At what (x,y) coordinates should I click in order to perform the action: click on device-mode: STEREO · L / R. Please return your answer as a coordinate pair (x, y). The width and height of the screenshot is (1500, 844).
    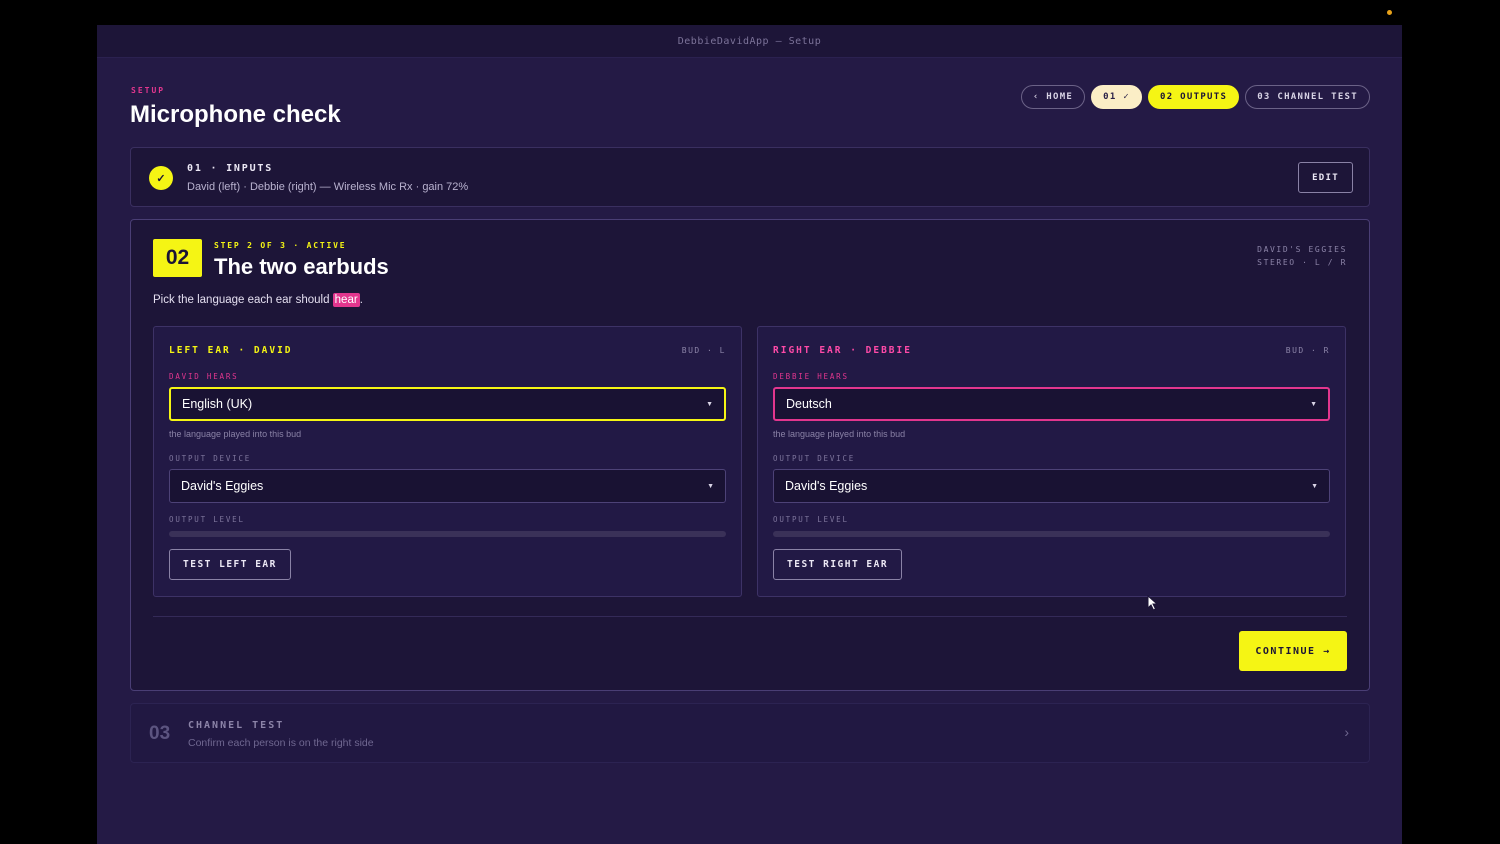
    Looking at the image, I should click on (1302, 262).